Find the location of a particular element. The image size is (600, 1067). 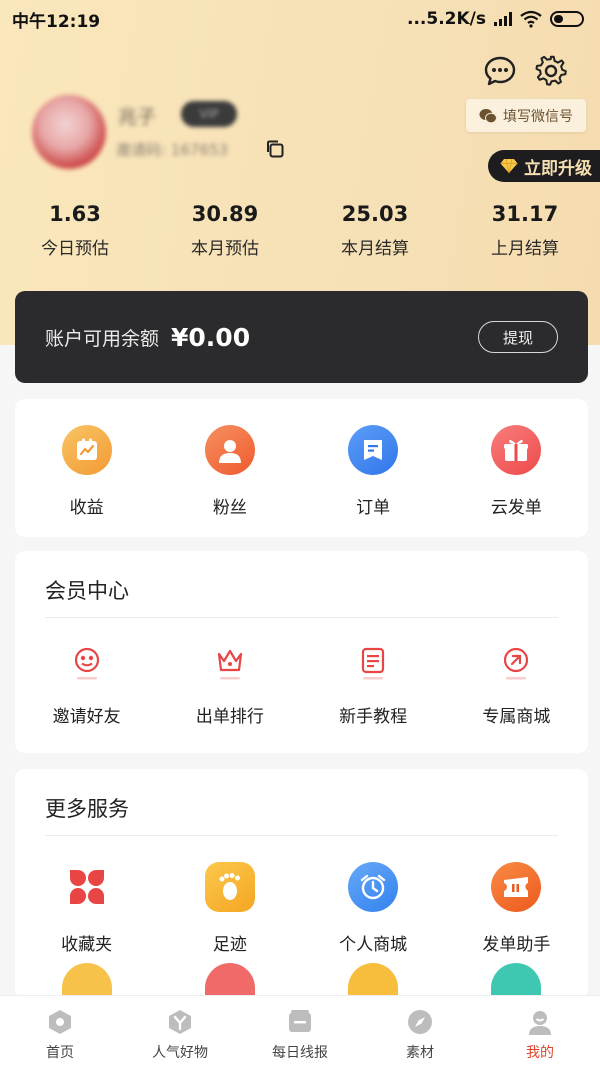

invite-friends-icon is located at coordinates (87, 663).